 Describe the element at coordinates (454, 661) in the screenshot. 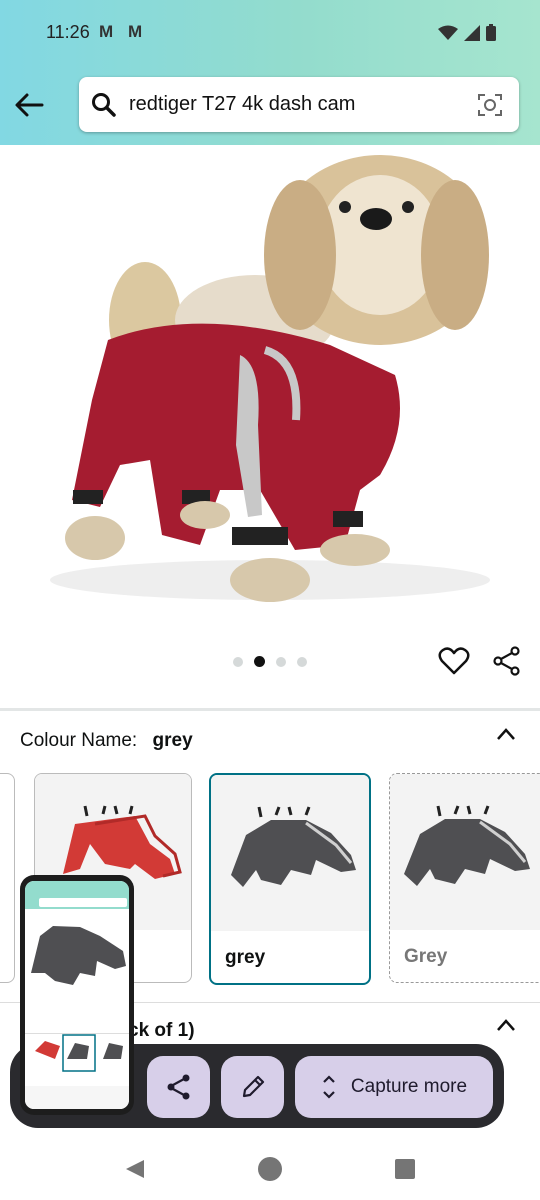

I see `heart-icon` at that location.